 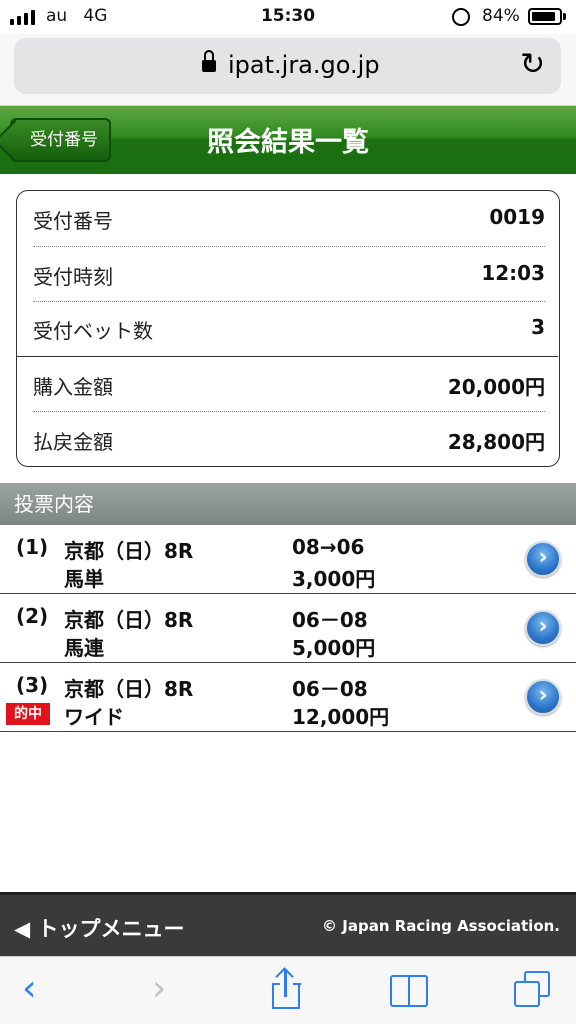 What do you see at coordinates (288, 504) in the screenshot?
I see `section-title-bet-contents: 投票内容` at bounding box center [288, 504].